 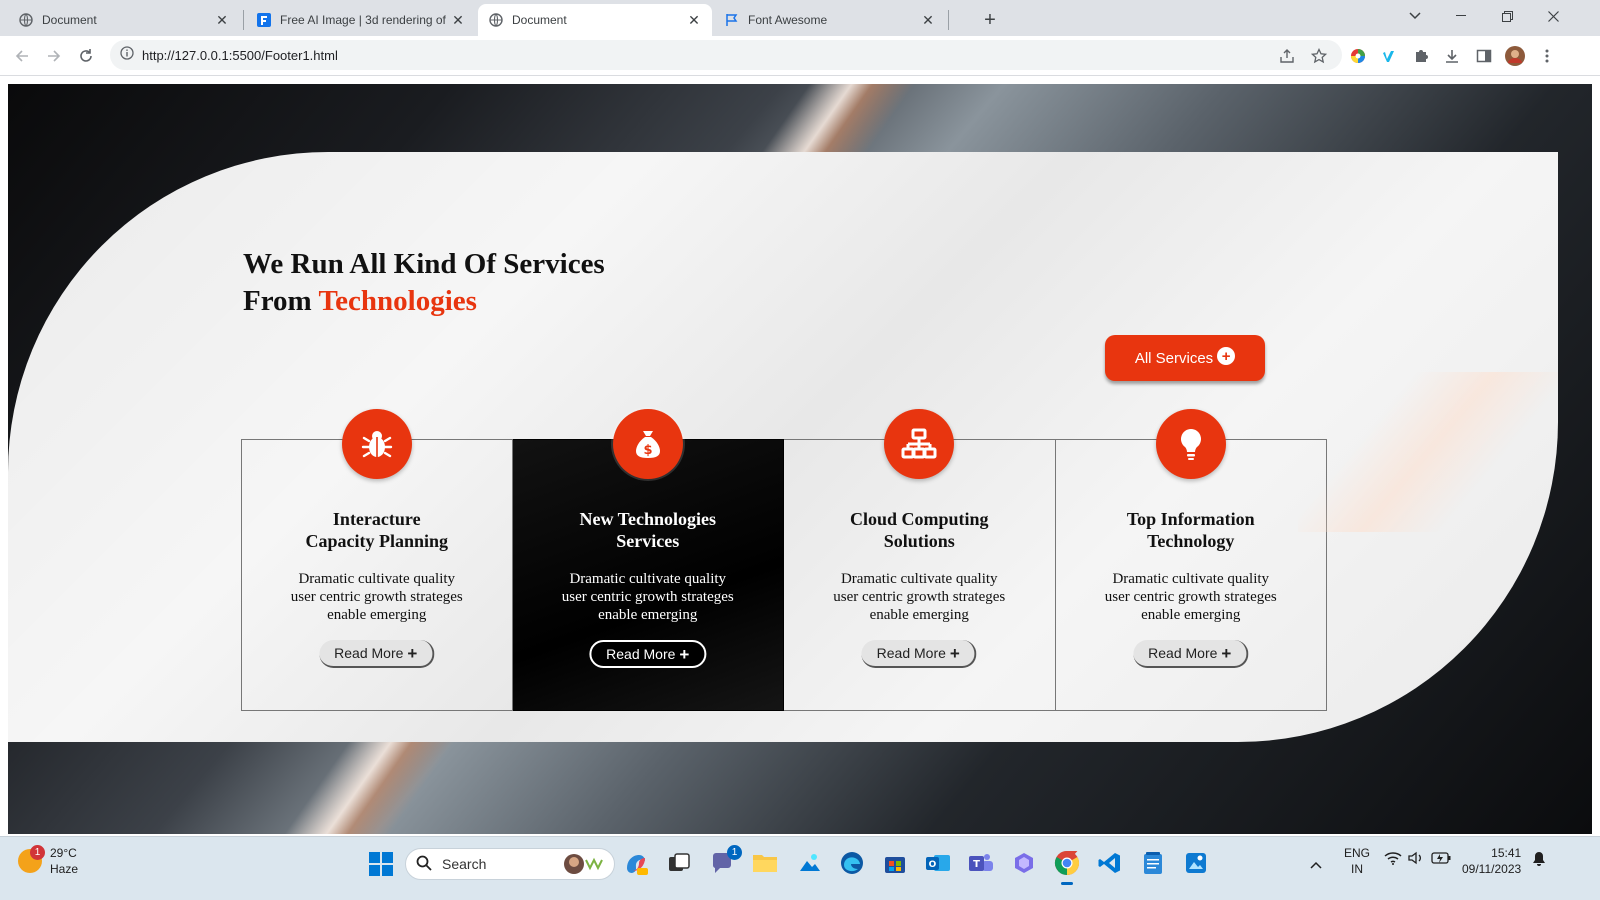 I want to click on clock-date: 09/11/2023, so click(x=1492, y=869).